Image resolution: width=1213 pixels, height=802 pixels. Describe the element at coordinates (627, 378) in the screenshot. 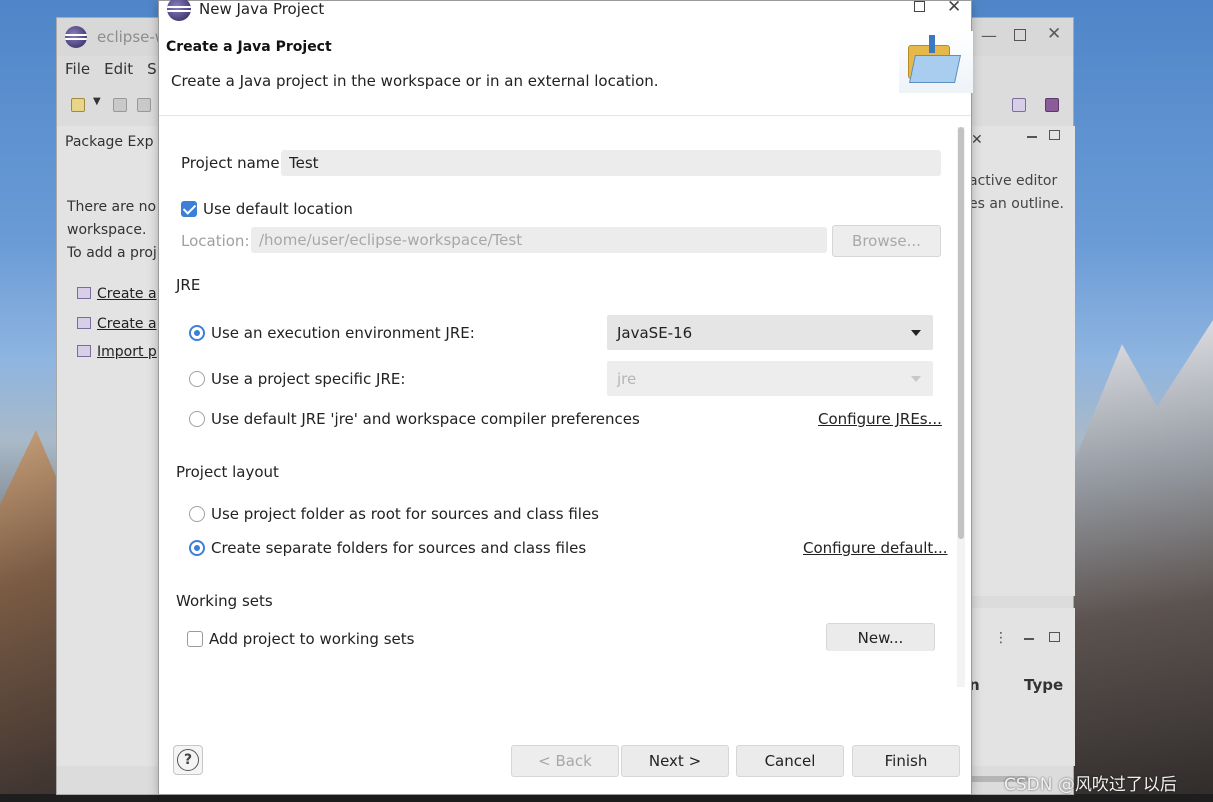

I see `project-jre-value: jre` at that location.